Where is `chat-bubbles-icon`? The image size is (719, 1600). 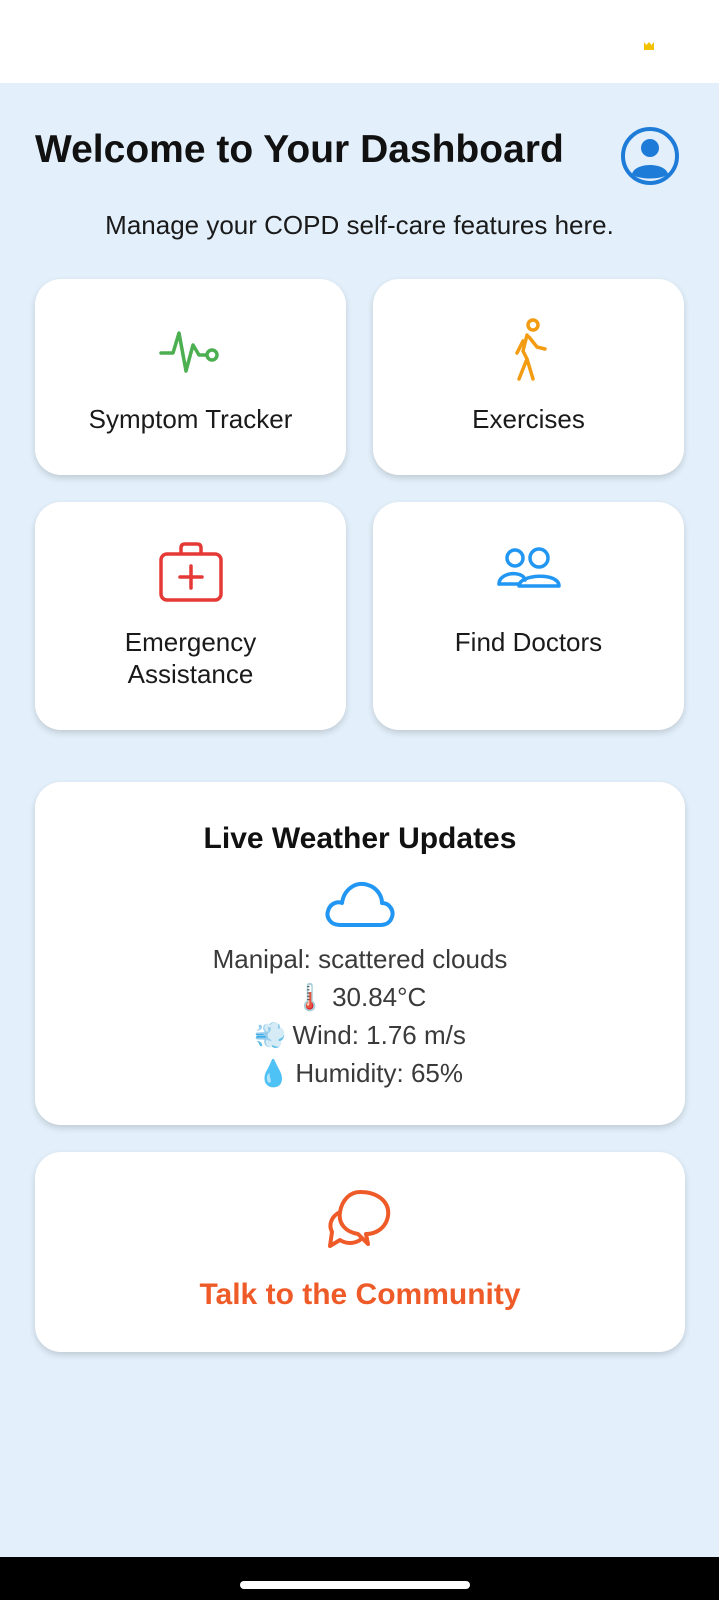
chat-bubbles-icon is located at coordinates (359, 1219).